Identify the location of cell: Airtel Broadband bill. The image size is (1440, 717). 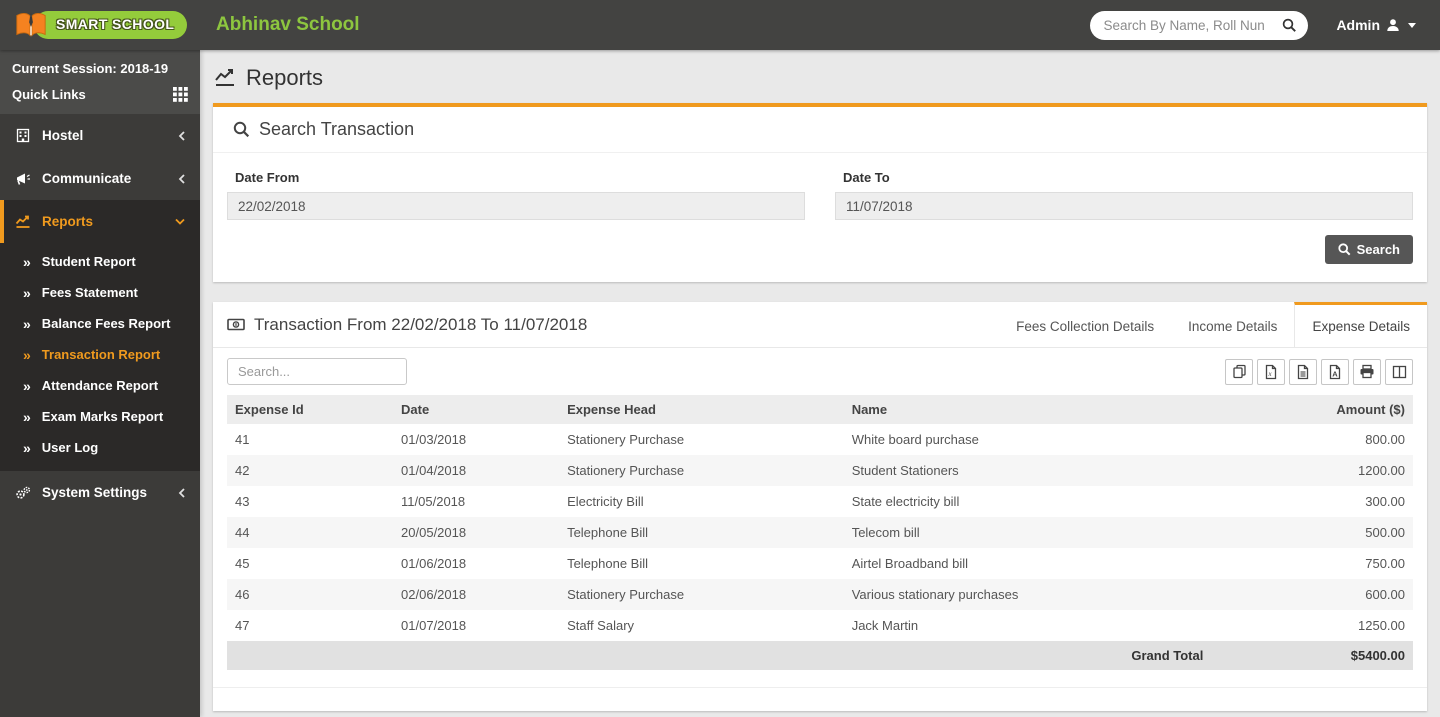
(910, 563).